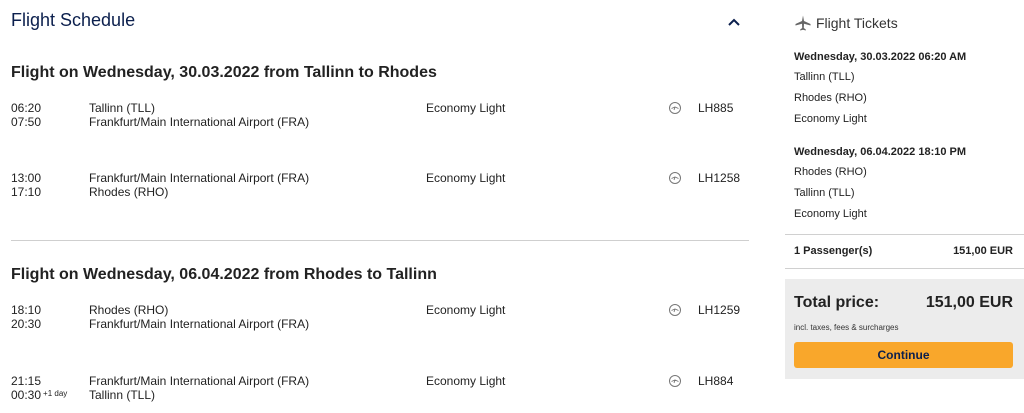  Describe the element at coordinates (26, 310) in the screenshot. I see `departure-time: 18:10` at that location.